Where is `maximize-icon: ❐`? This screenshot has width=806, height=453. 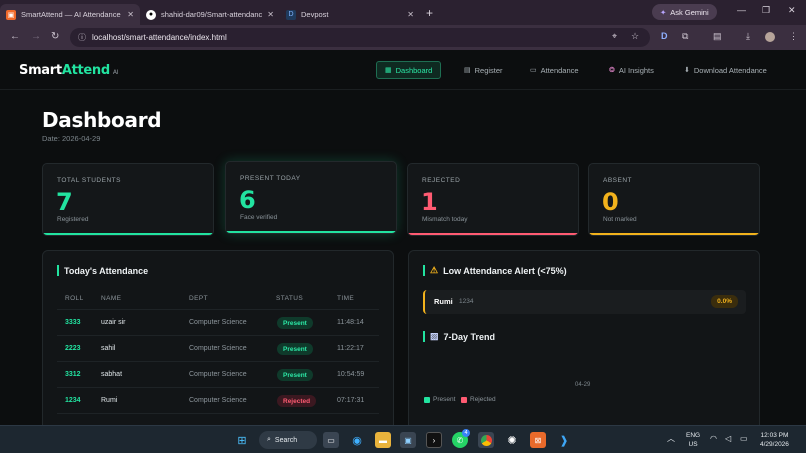
maximize-icon: ❐ is located at coordinates (766, 10).